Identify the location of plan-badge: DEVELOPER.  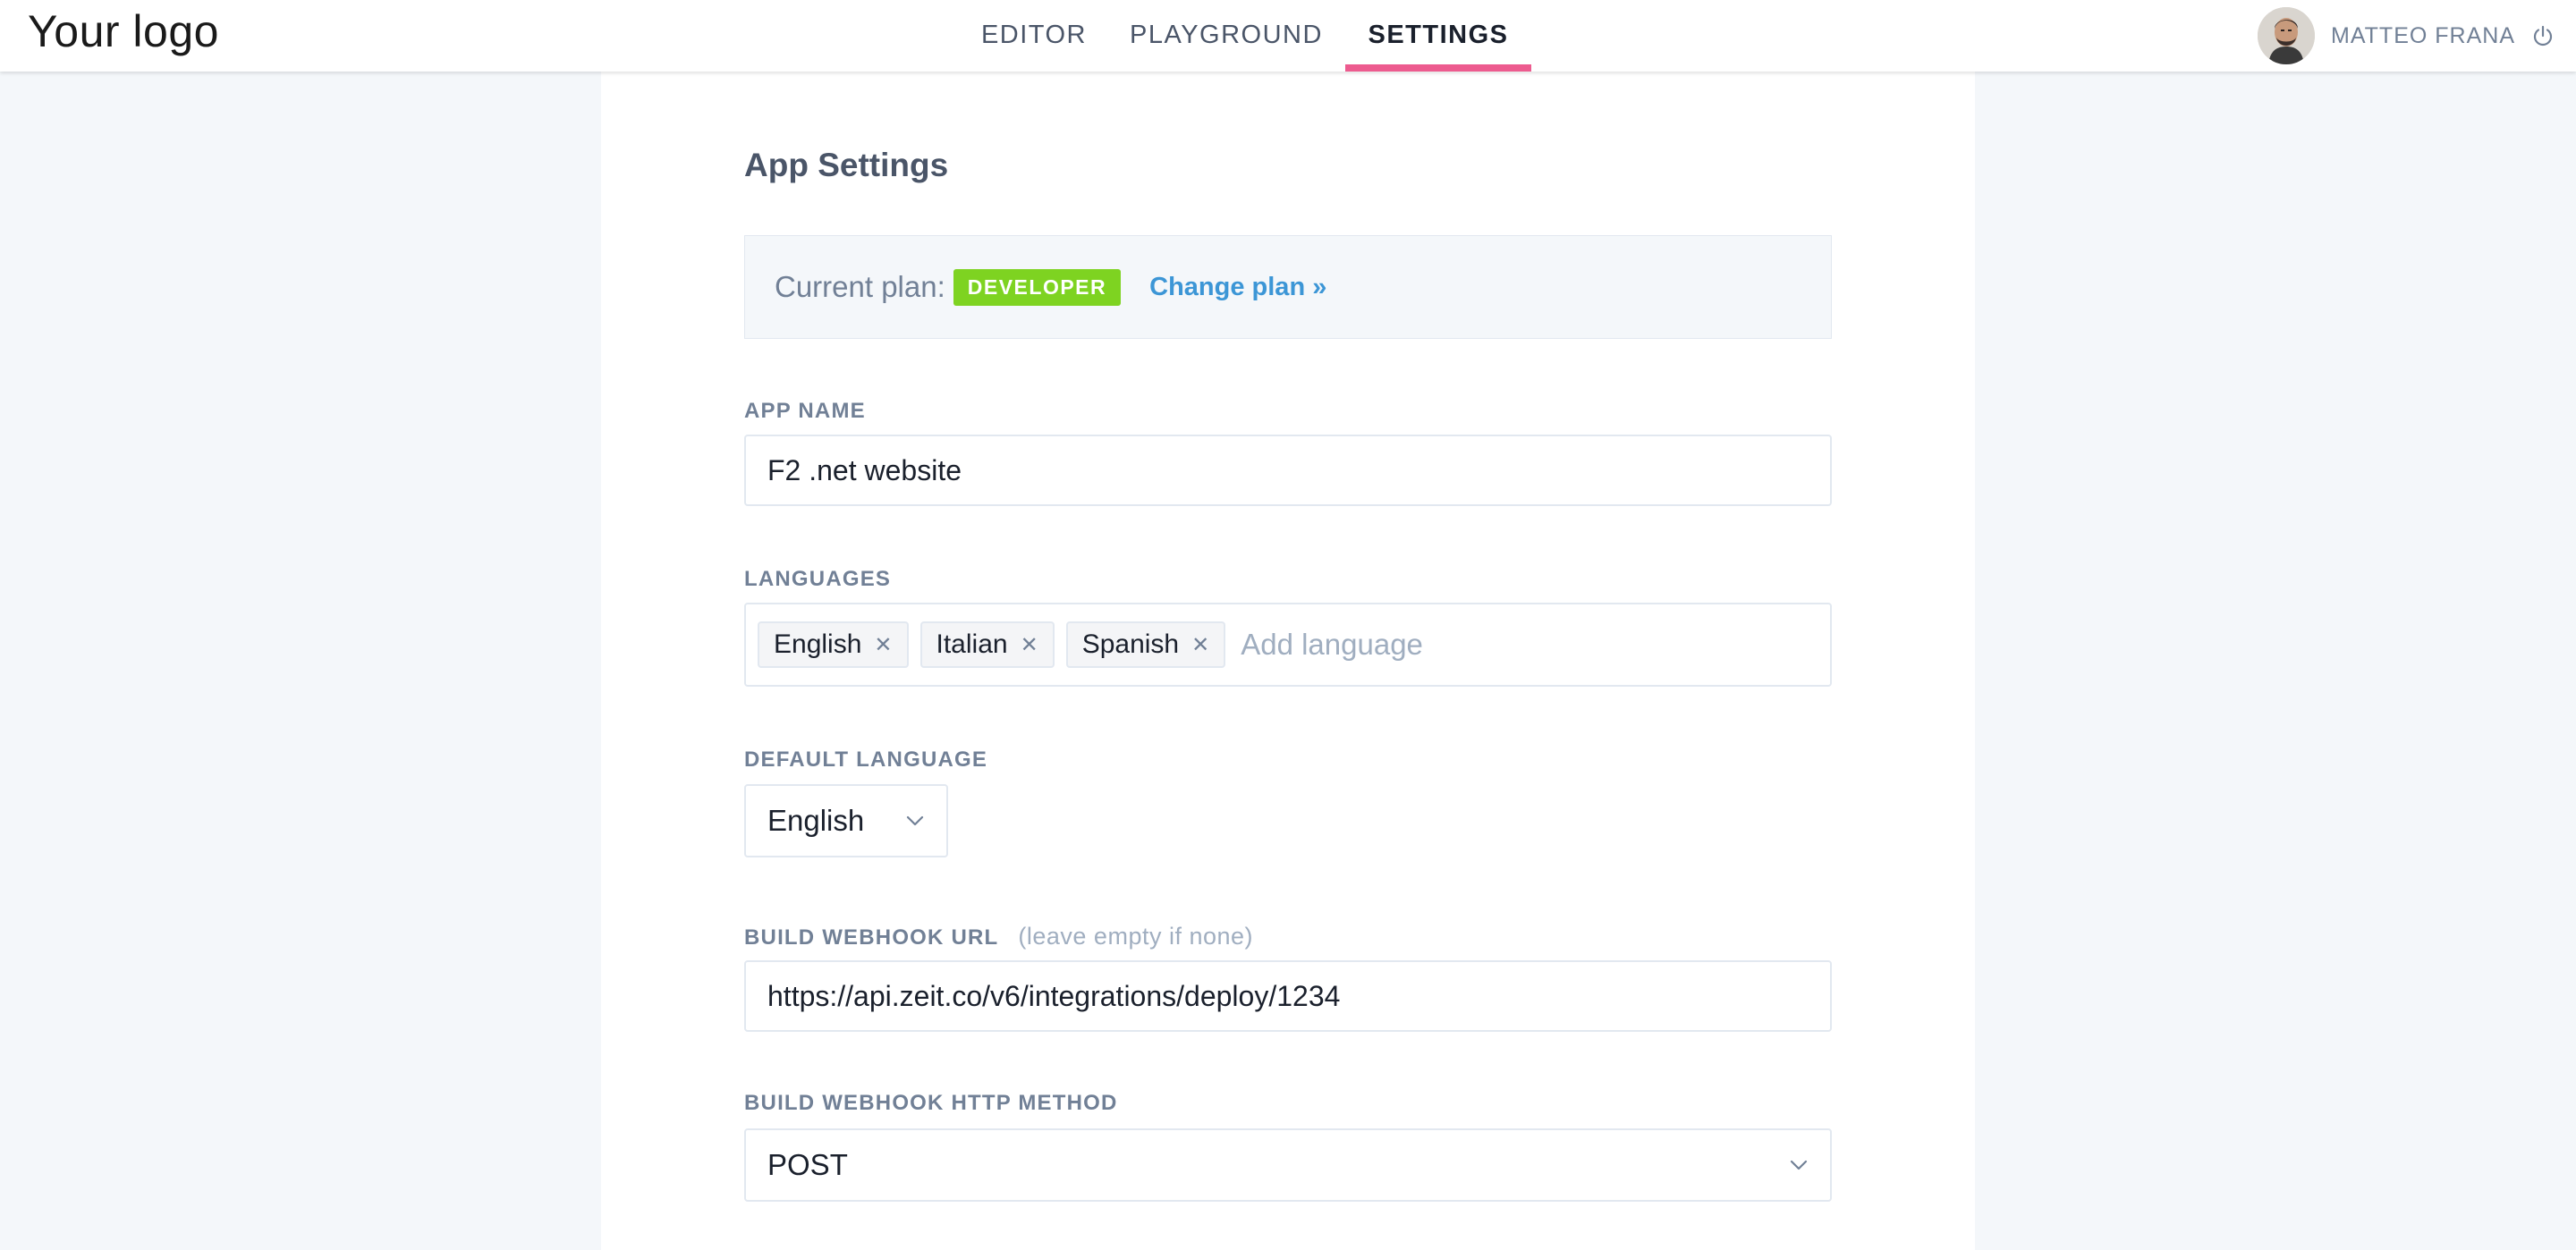
(1037, 287).